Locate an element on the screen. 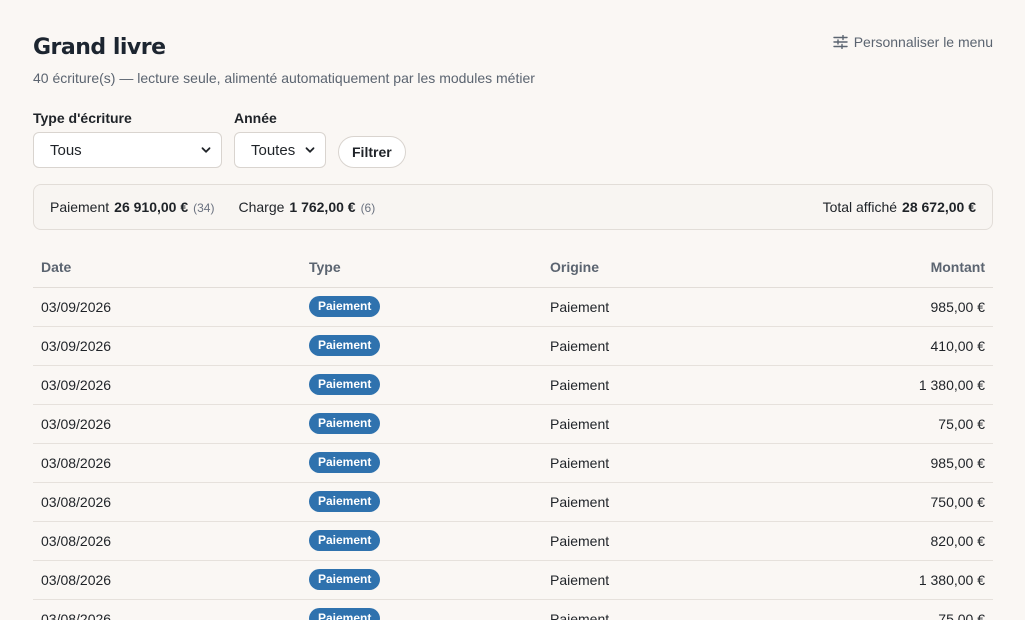  charge-total: Charge 1 762,00 € (6) is located at coordinates (306, 207).